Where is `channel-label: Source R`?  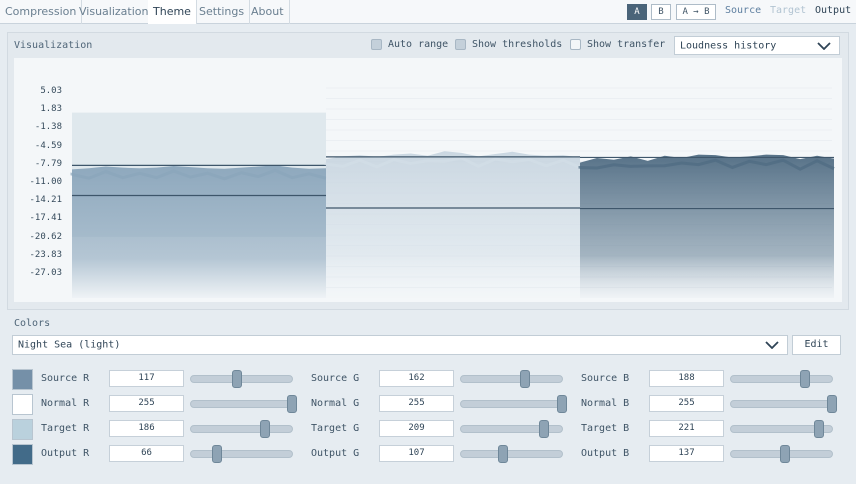 channel-label: Source R is located at coordinates (65, 378).